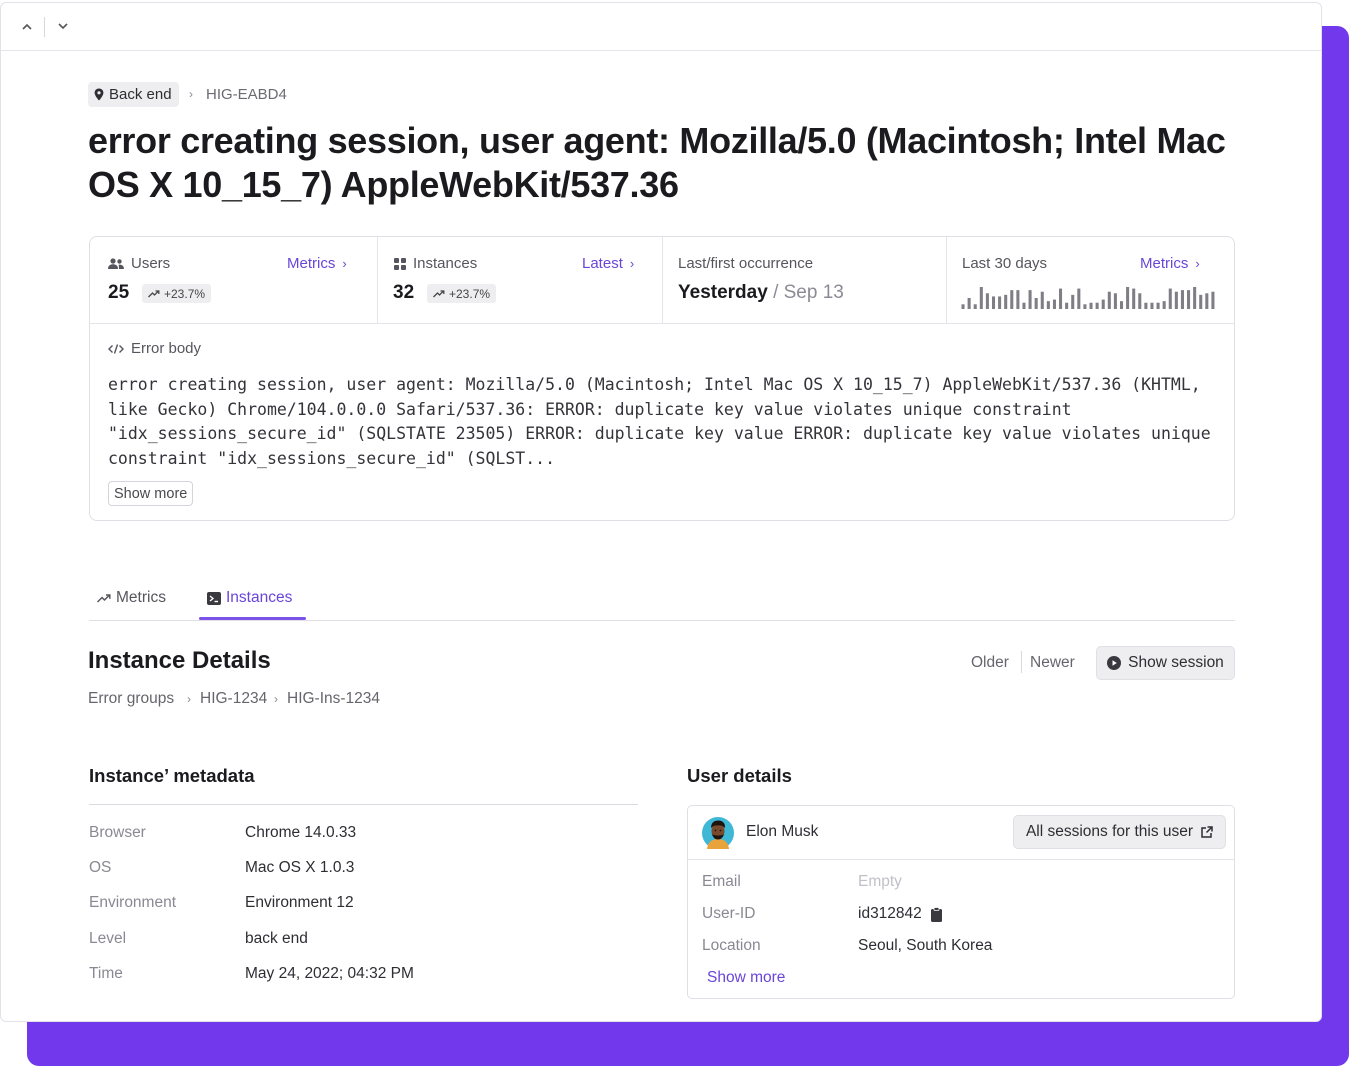  Describe the element at coordinates (990, 663) in the screenshot. I see `older-button: Older` at that location.